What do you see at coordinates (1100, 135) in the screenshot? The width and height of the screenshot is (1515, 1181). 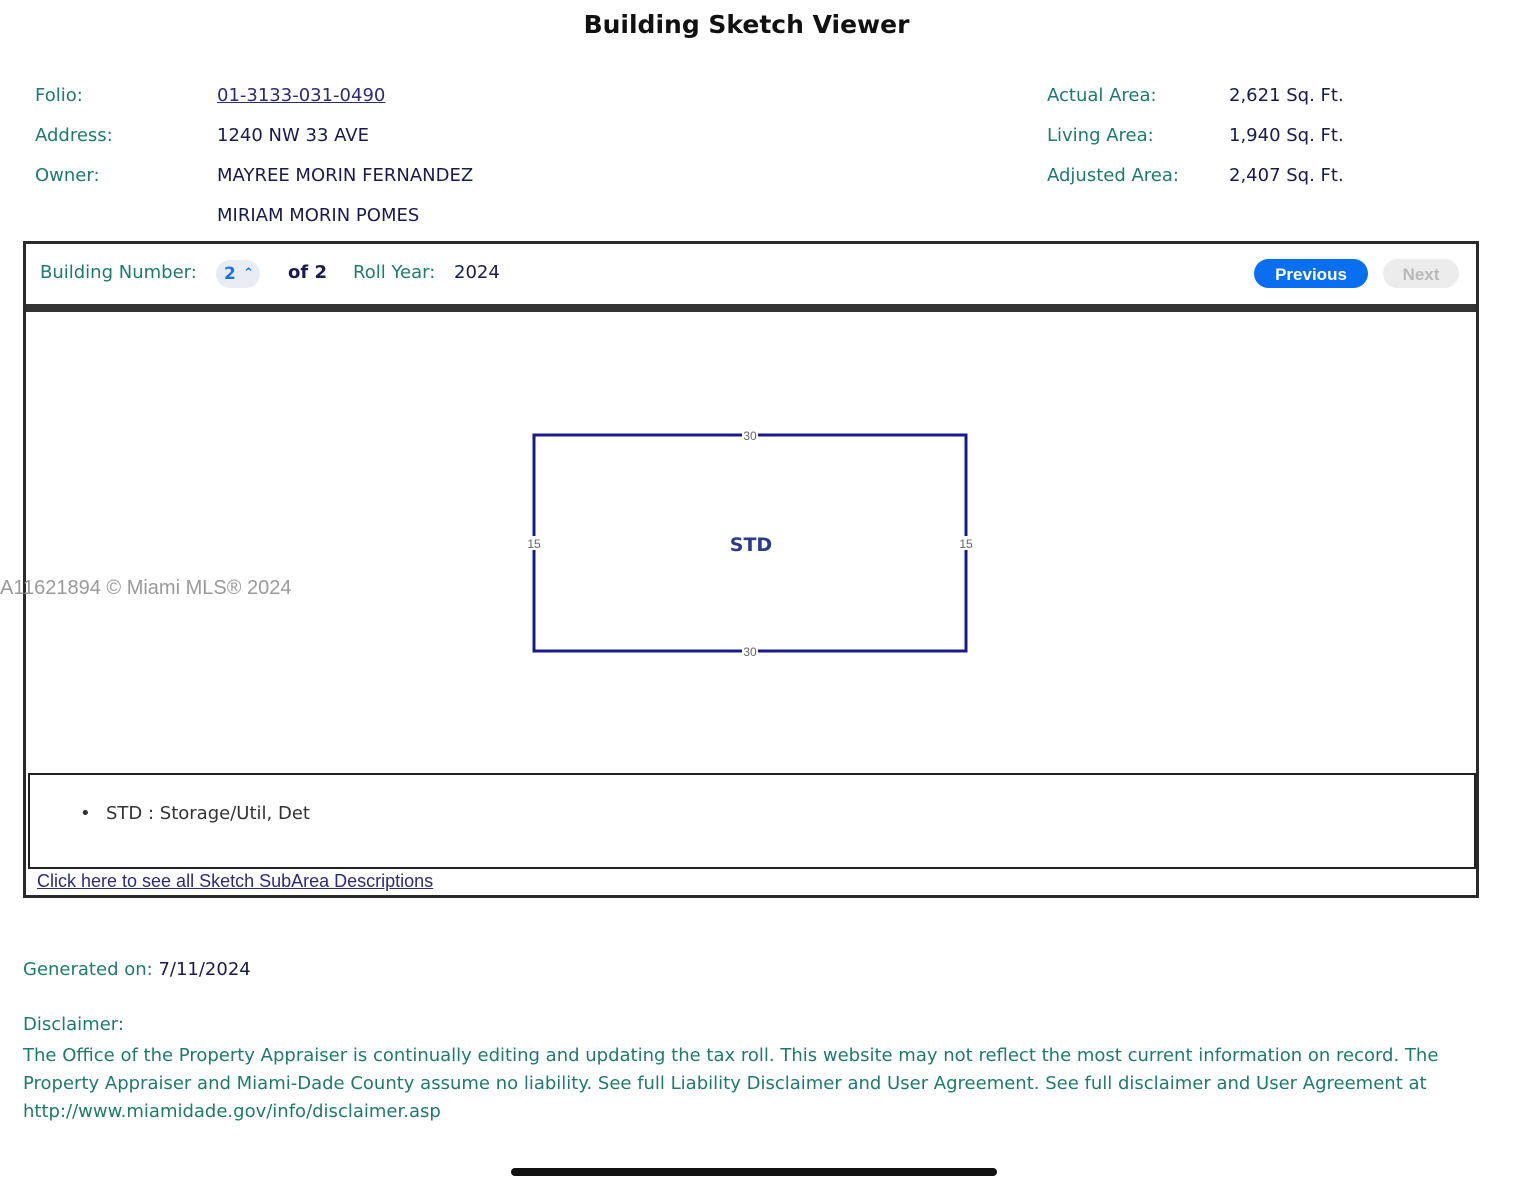 I see `living-area-label: Living Area:` at bounding box center [1100, 135].